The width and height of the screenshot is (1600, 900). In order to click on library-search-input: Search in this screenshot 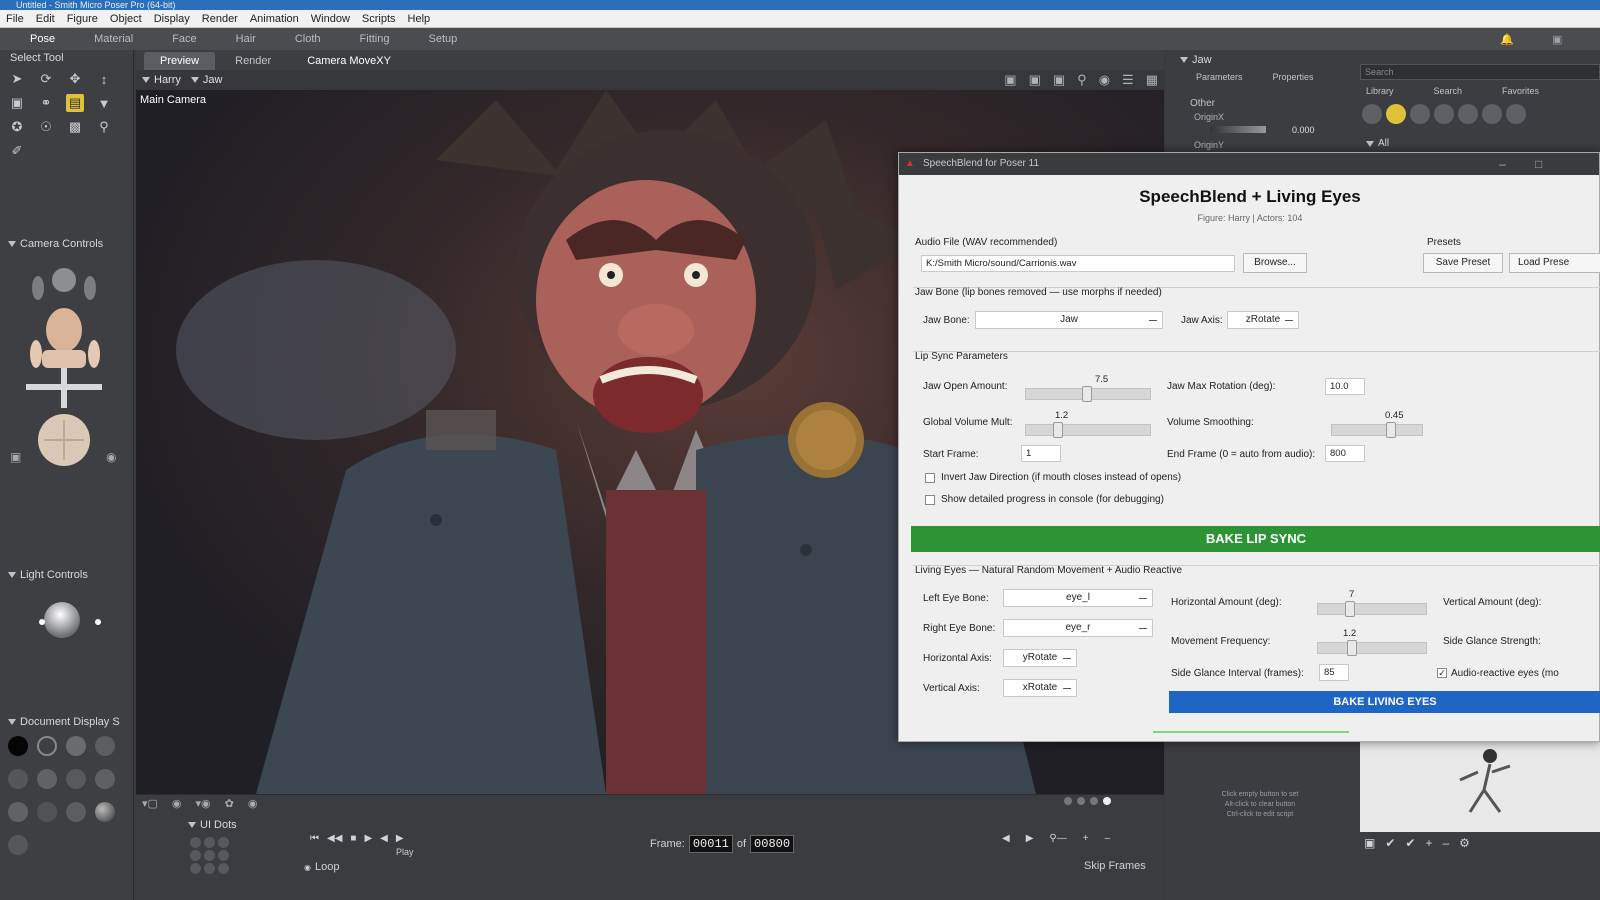, I will do `click(1480, 72)`.